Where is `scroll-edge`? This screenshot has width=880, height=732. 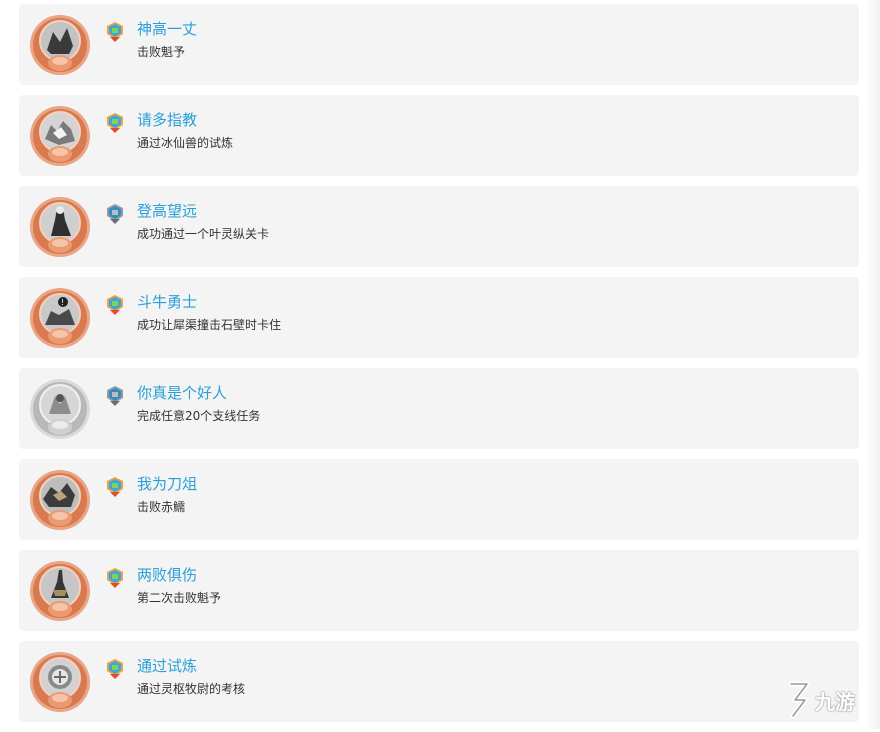 scroll-edge is located at coordinates (873, 364).